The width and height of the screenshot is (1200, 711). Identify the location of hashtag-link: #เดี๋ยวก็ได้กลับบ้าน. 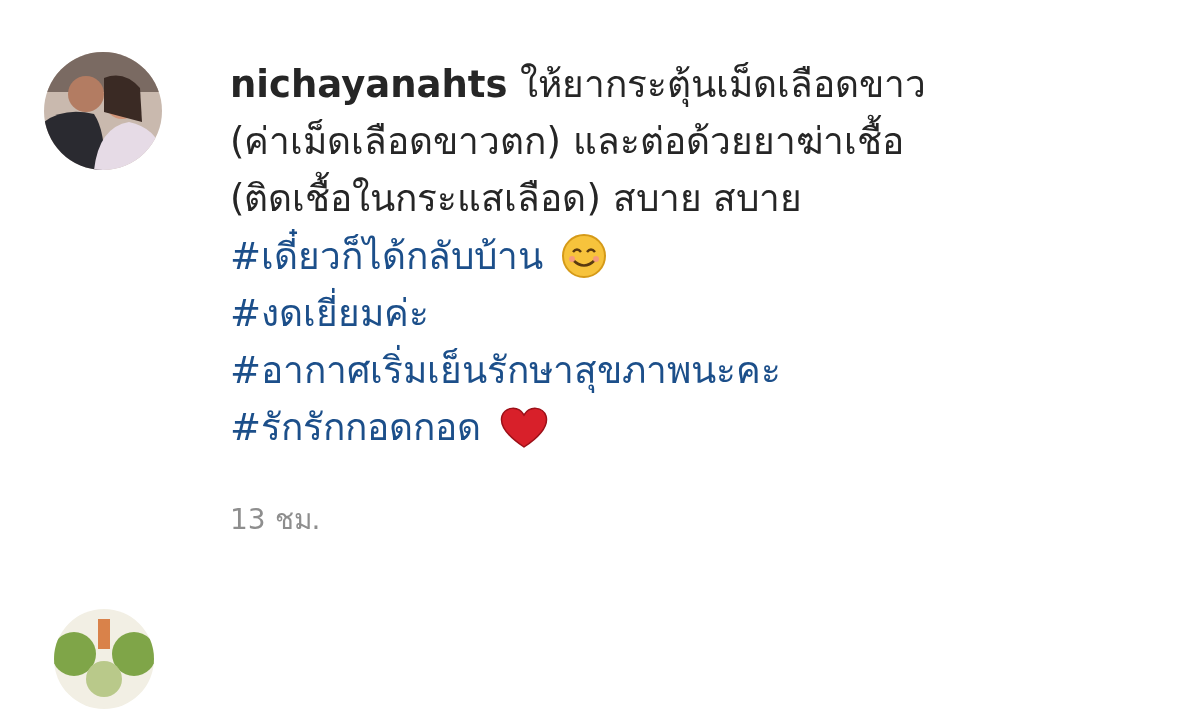
(386, 255).